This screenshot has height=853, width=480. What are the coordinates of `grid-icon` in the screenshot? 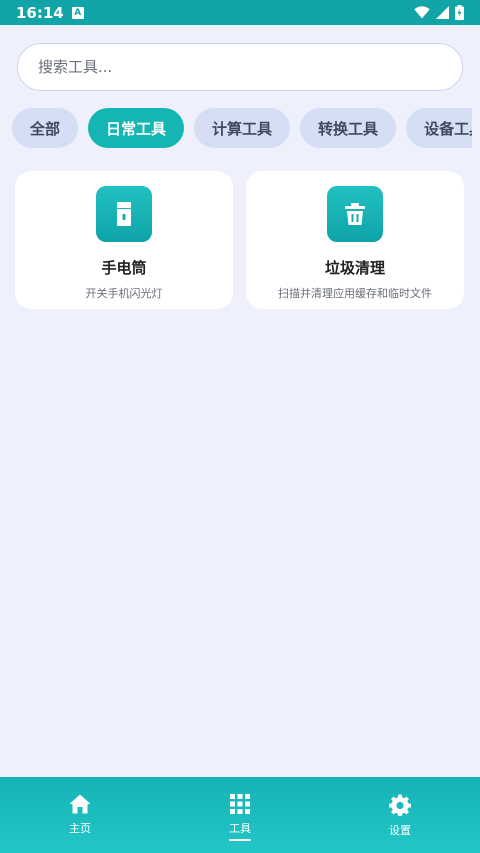 It's located at (240, 804).